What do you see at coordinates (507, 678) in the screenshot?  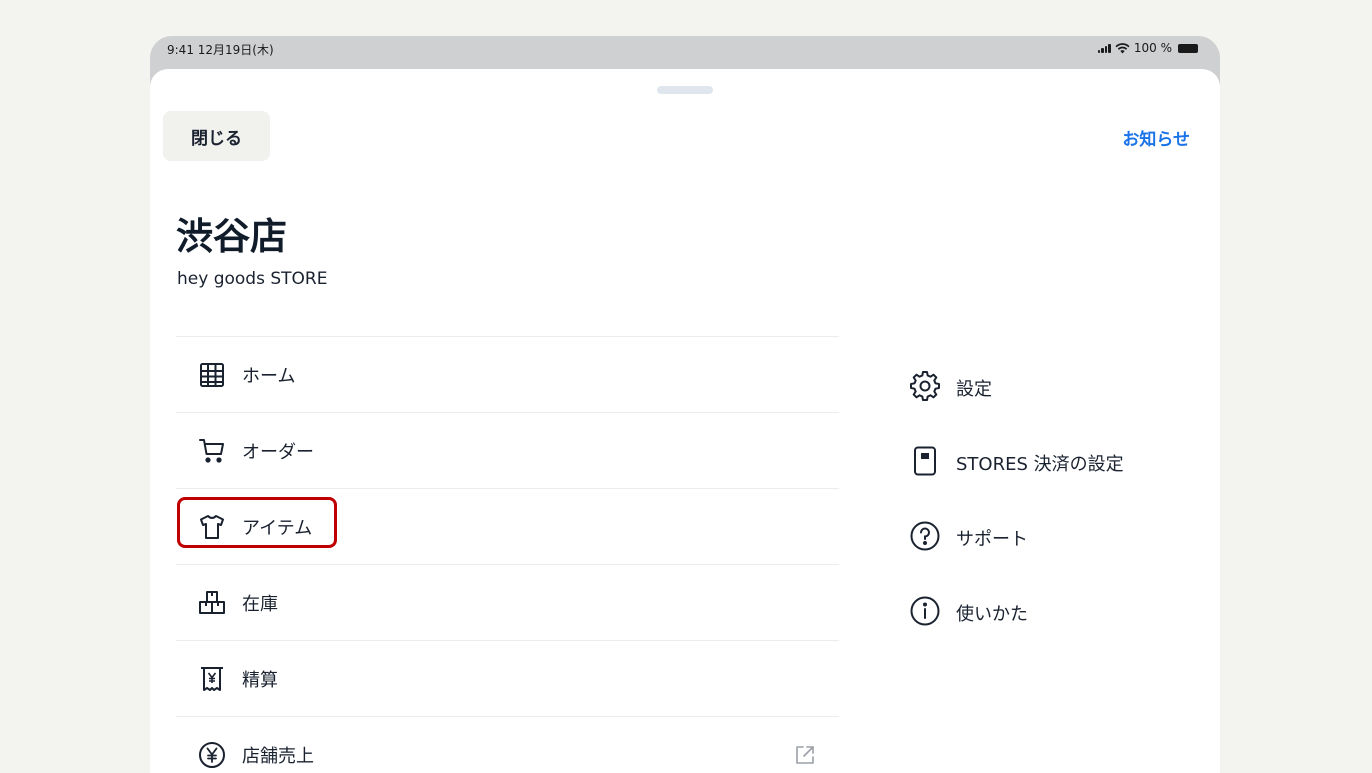 I see `menu-item-settlement: 精算` at bounding box center [507, 678].